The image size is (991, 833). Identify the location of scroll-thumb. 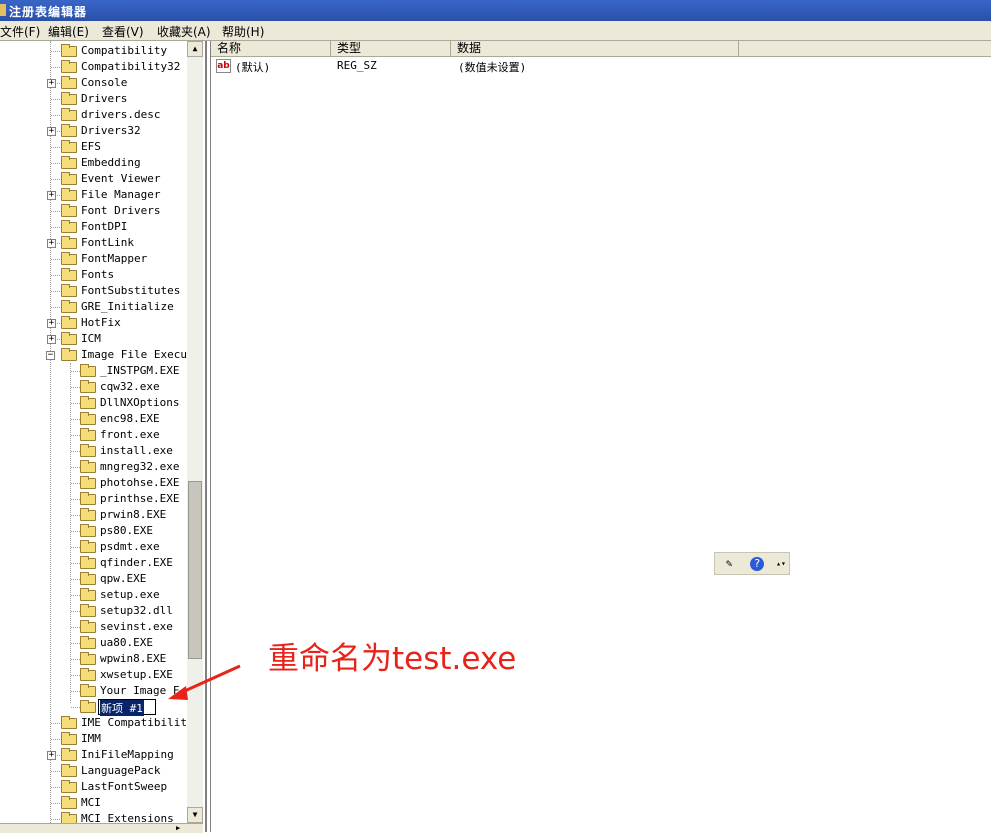
(195, 570).